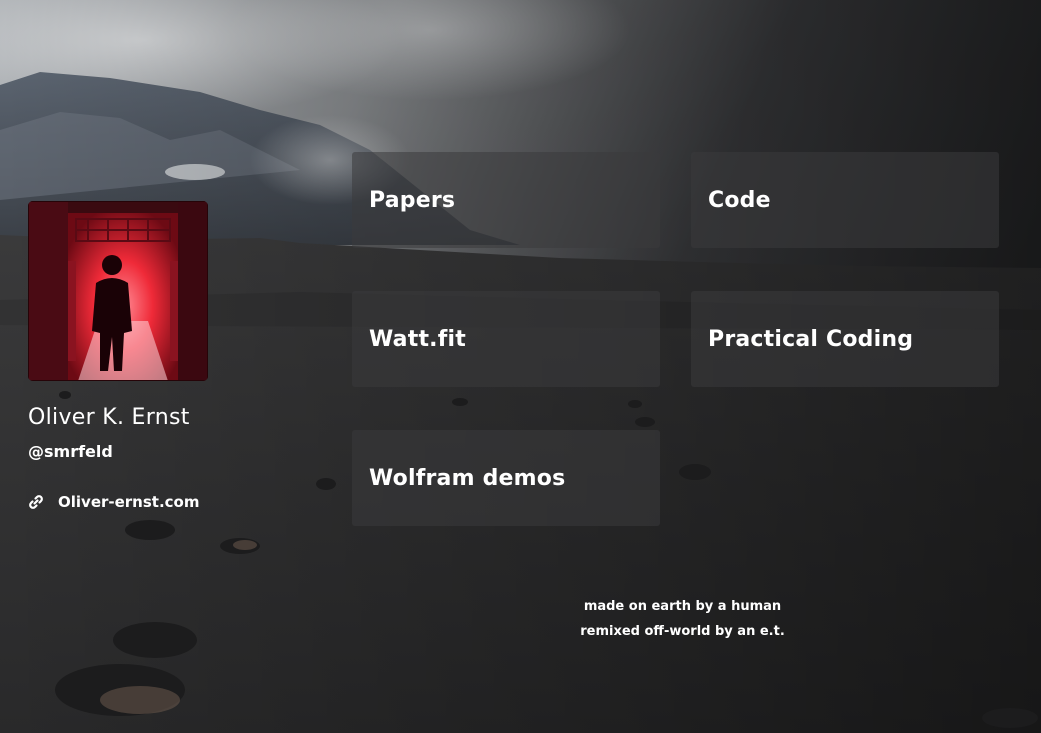 This screenshot has width=1041, height=733. I want to click on profile-name: Oliver K. Ernst, so click(109, 417).